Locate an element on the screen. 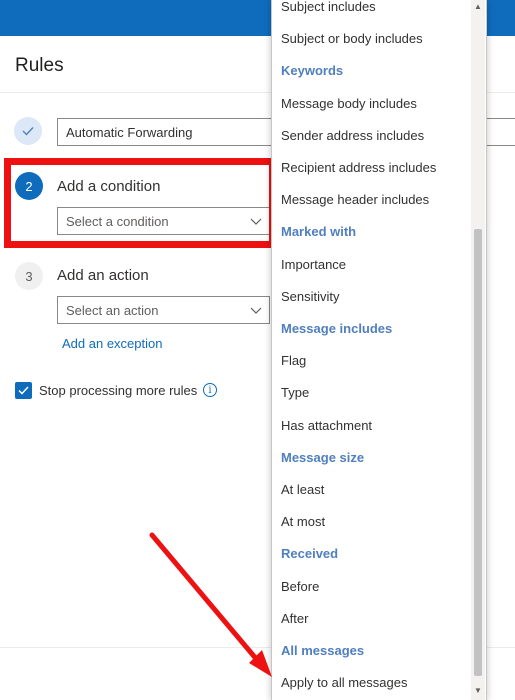  dropdown-group-header-marked-with: Marked with is located at coordinates (319, 232).